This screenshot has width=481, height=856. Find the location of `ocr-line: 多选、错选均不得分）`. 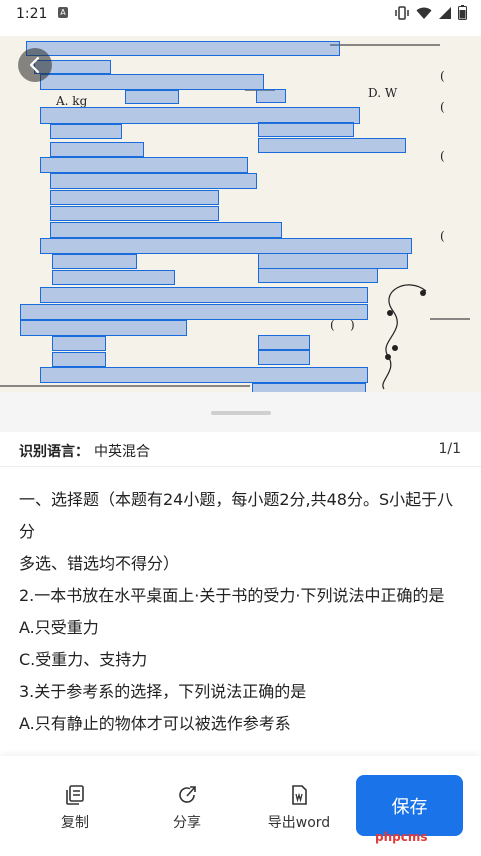

ocr-line: 多选、错选均不得分） is located at coordinates (99, 563).